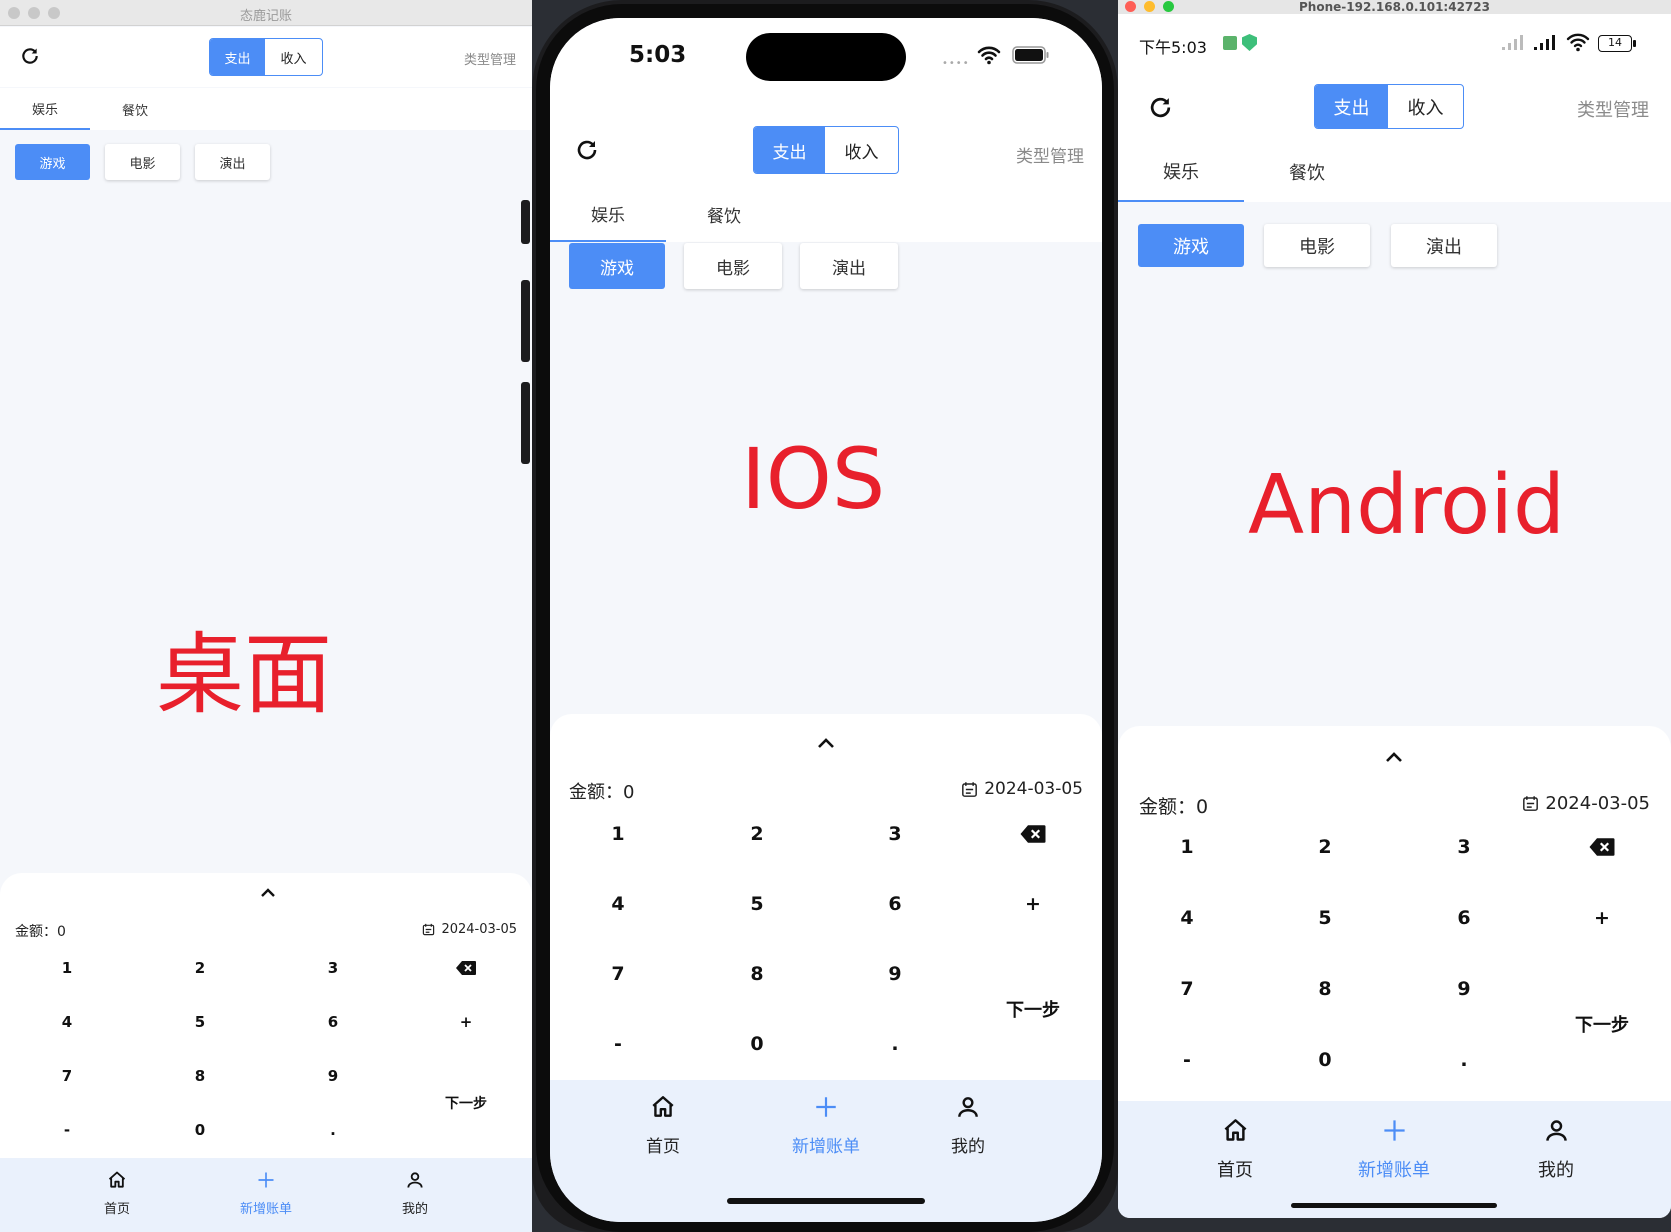 The height and width of the screenshot is (1232, 1671). I want to click on home-indicator, so click(826, 1201).